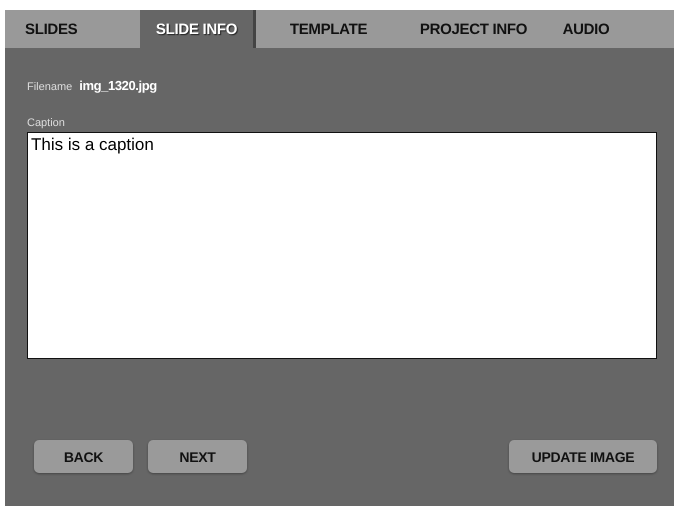  What do you see at coordinates (473, 29) in the screenshot?
I see `tab: PROJECT INFO` at bounding box center [473, 29].